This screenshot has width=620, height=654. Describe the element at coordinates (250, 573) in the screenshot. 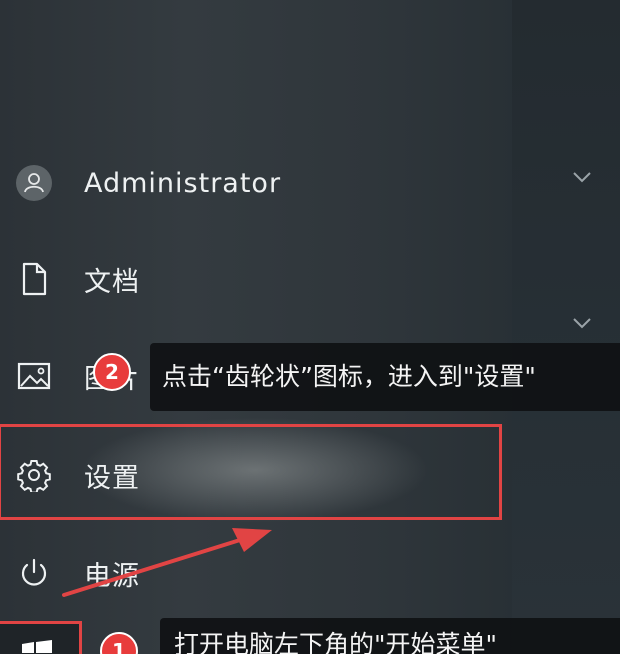

I see `power-item: 电源` at that location.